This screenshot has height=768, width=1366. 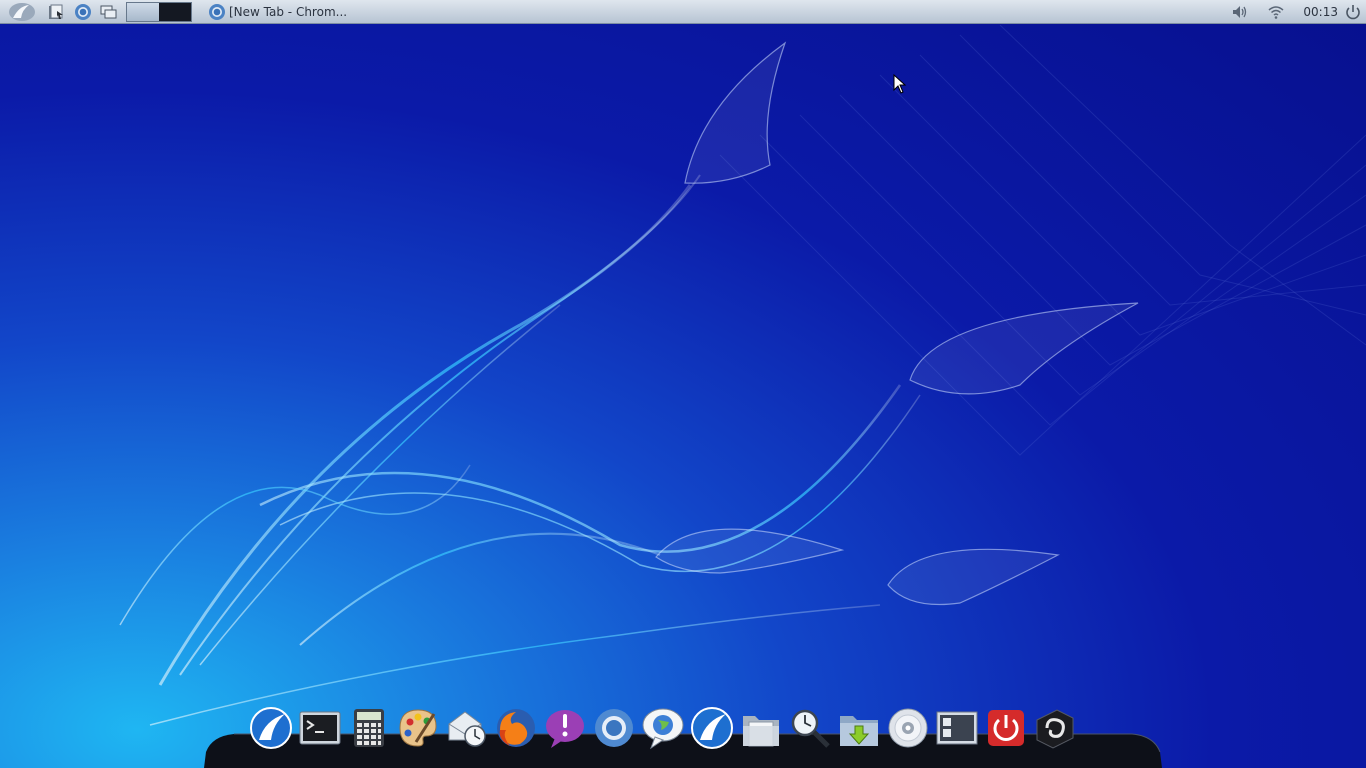 I want to click on monitor-icon, so click(x=956, y=728).